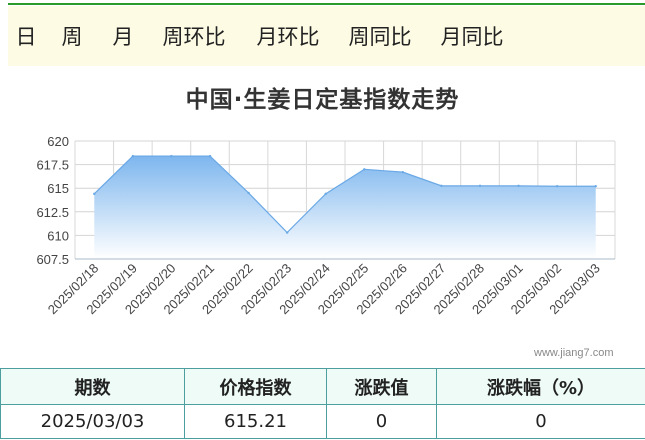  Describe the element at coordinates (288, 36) in the screenshot. I see `tab-month-on-month: 月环比` at that location.